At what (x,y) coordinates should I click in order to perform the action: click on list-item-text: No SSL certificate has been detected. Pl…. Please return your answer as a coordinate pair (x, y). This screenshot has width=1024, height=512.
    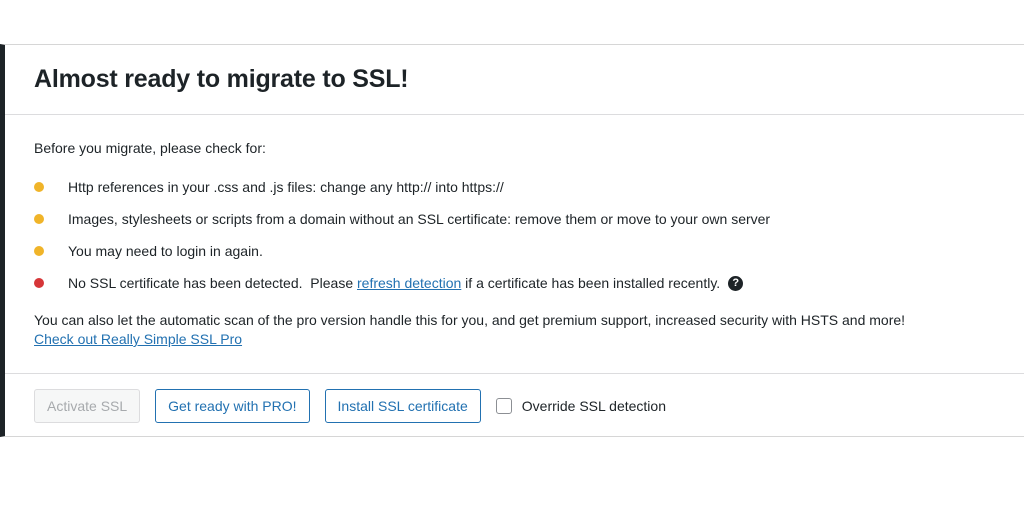
    Looking at the image, I should click on (394, 283).